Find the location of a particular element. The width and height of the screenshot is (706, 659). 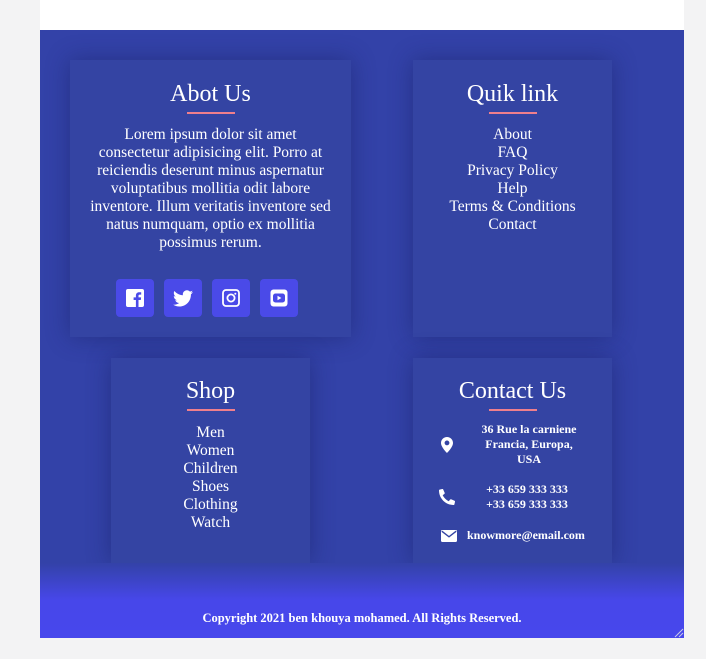

about-us-heading: Abot Us is located at coordinates (210, 94).